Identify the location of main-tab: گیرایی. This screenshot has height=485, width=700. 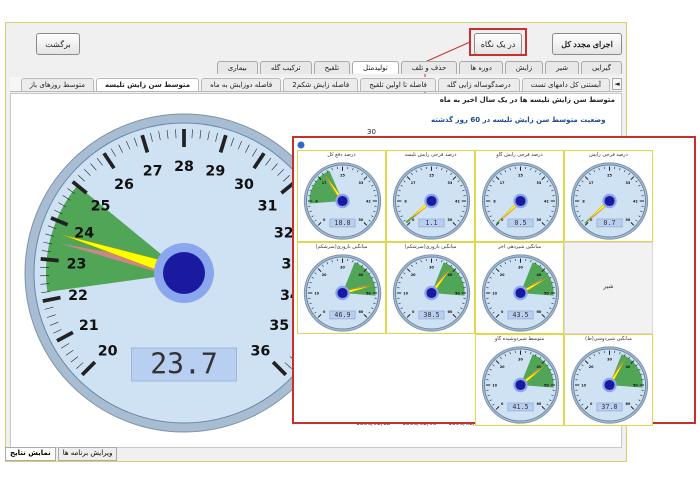
(601, 67).